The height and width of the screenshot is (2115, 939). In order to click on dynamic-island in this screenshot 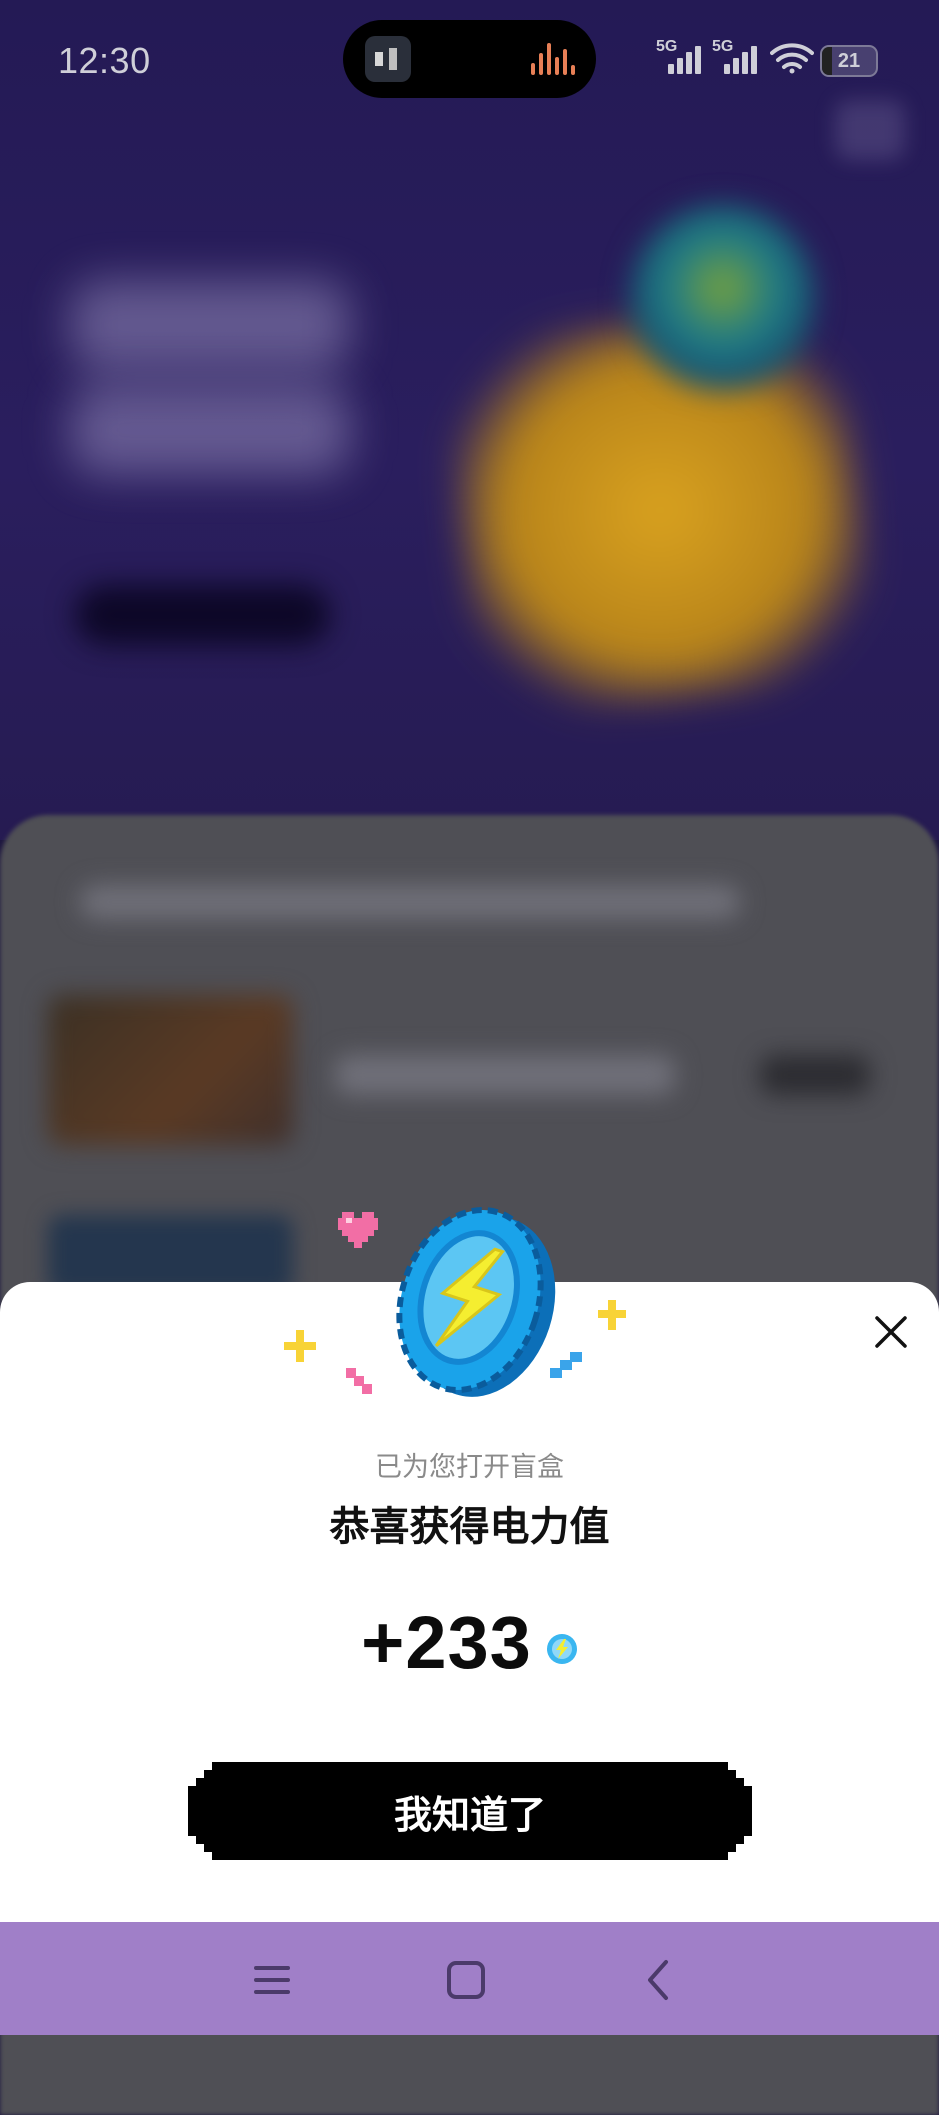, I will do `click(469, 59)`.